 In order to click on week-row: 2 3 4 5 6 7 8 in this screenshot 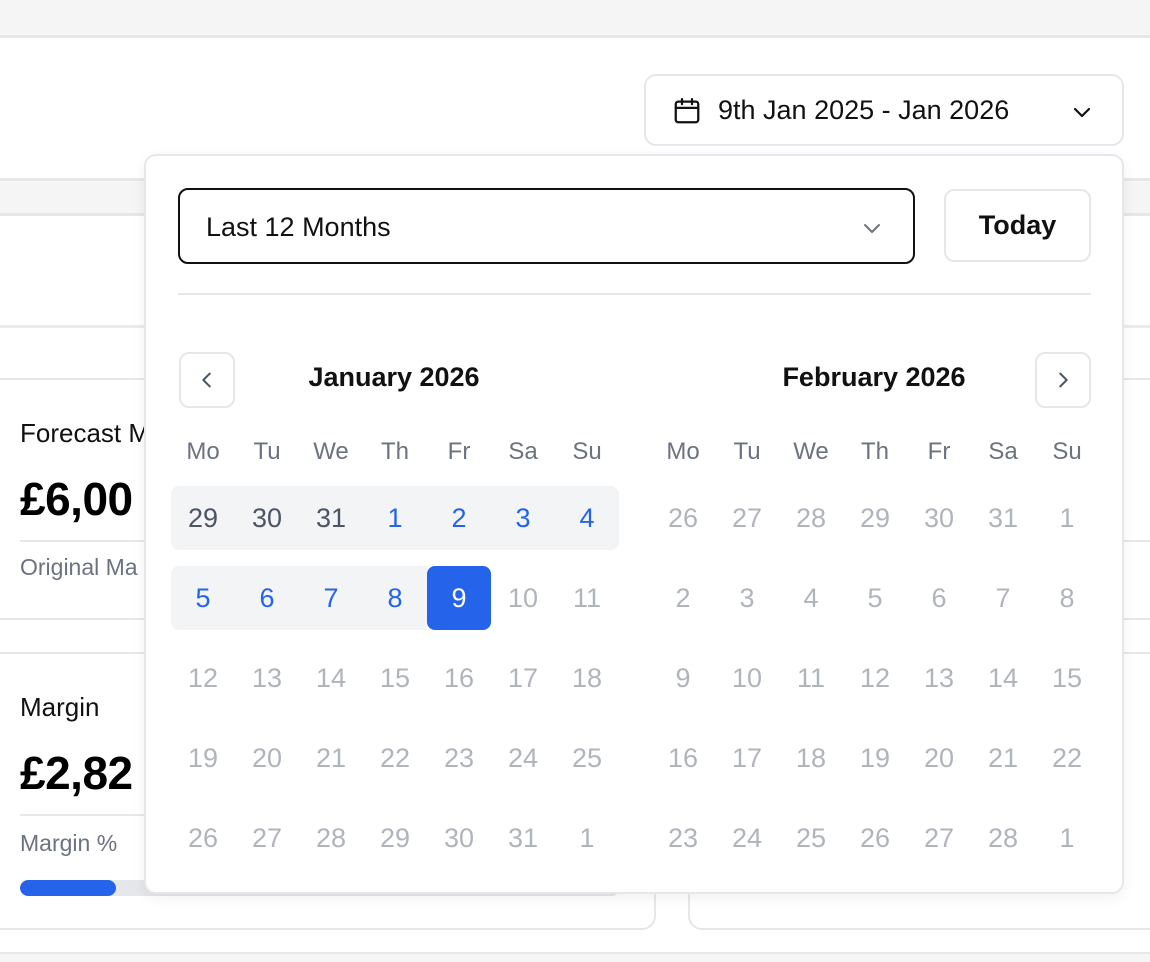, I will do `click(875, 598)`.